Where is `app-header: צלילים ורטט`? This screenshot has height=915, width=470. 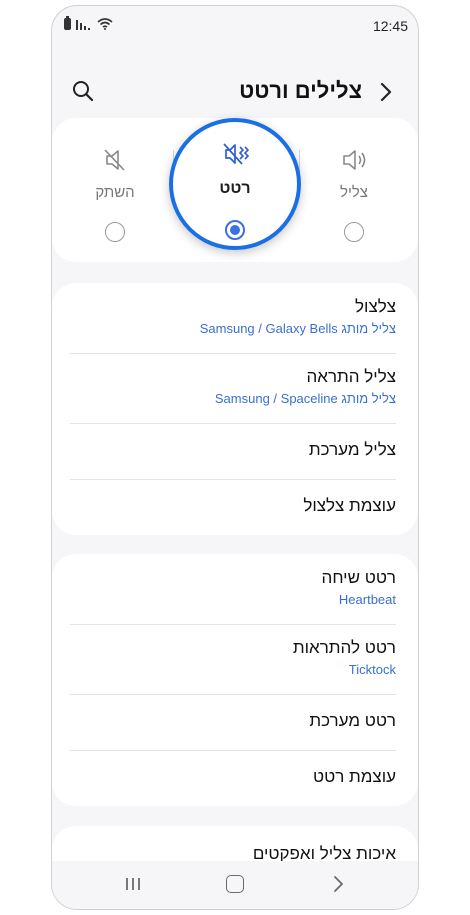 app-header: צלילים ורטט is located at coordinates (235, 91).